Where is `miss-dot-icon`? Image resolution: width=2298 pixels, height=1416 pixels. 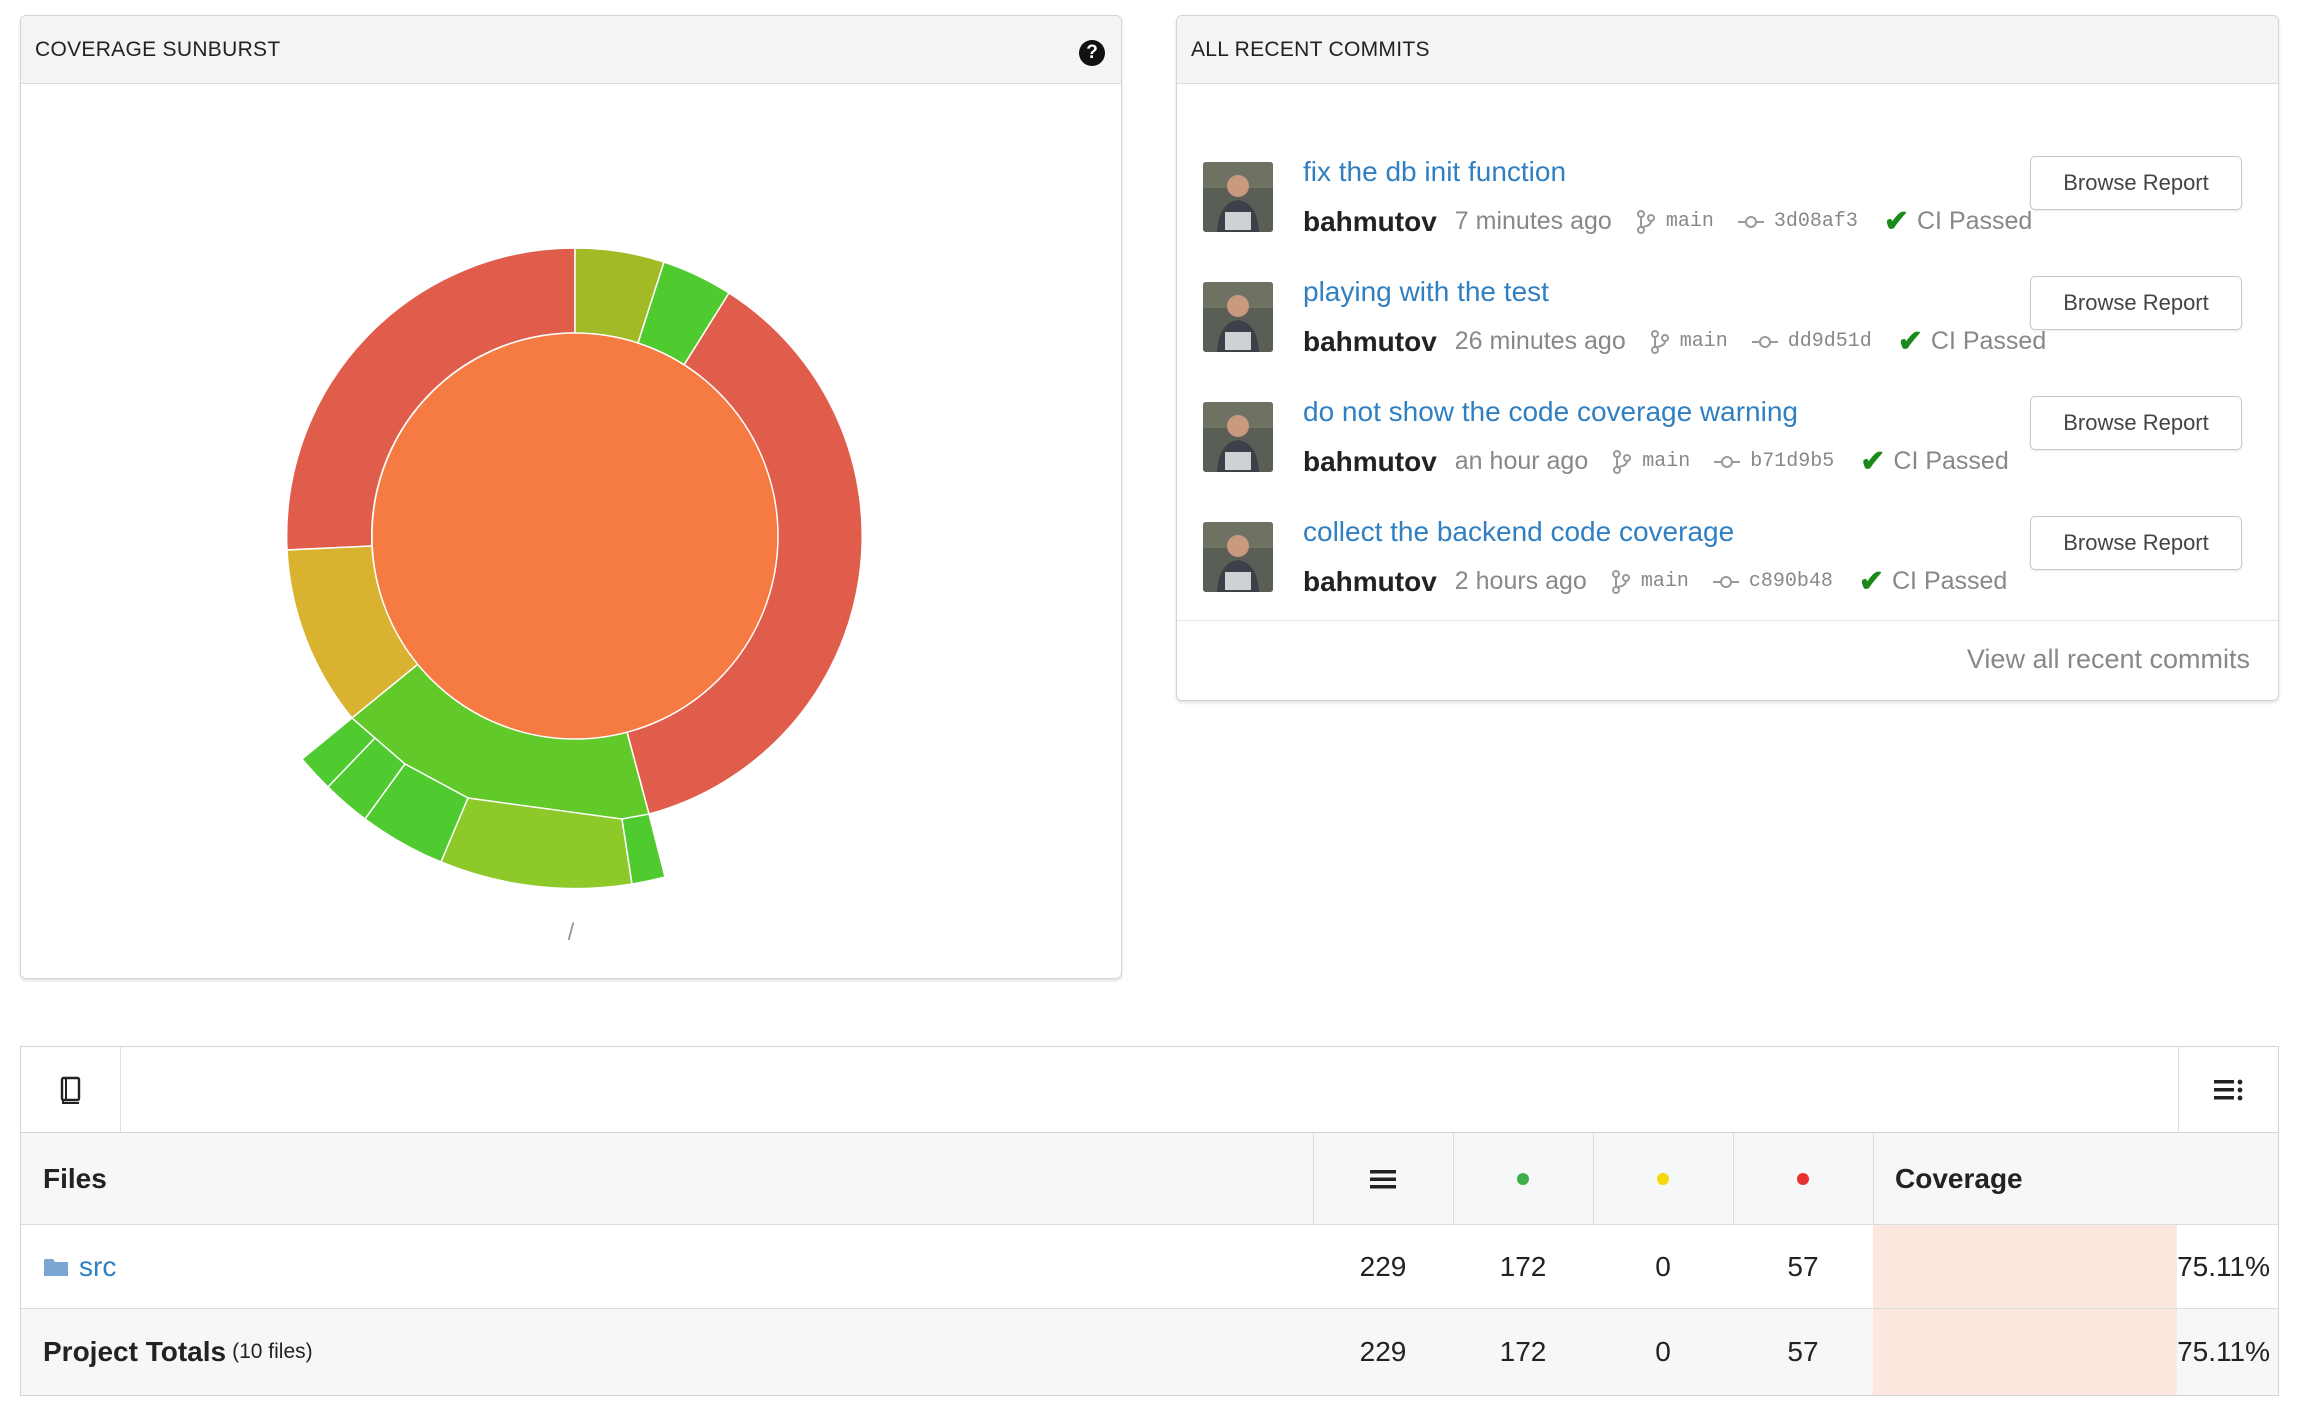 miss-dot-icon is located at coordinates (1803, 1178).